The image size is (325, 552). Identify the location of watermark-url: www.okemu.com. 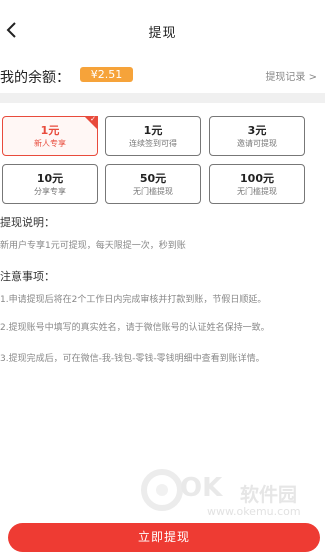
(254, 511).